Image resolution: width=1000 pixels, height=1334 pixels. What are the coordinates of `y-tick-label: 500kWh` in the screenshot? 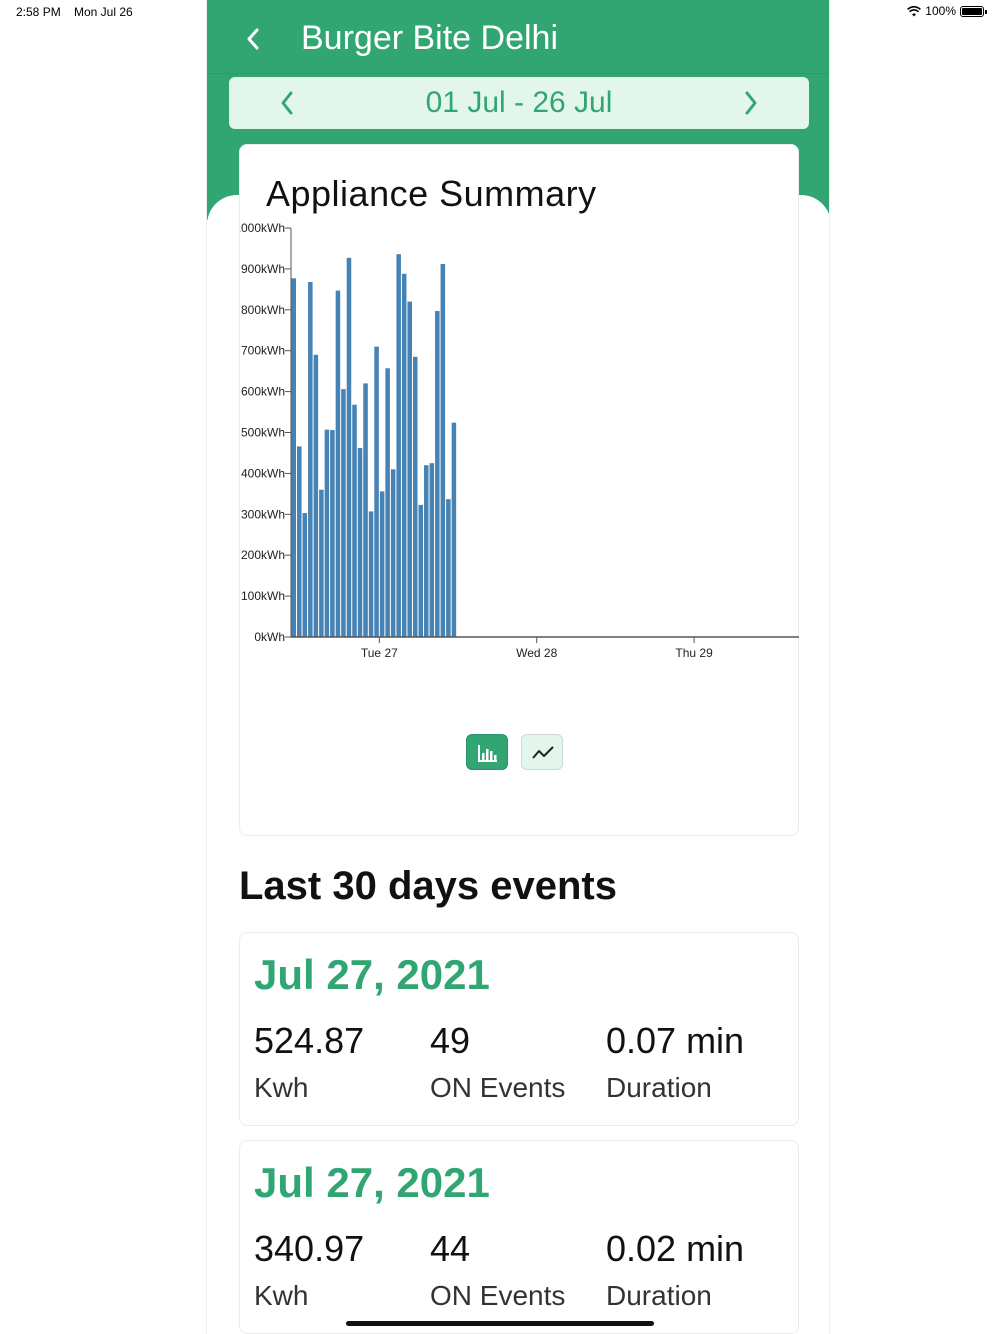 It's located at (263, 433).